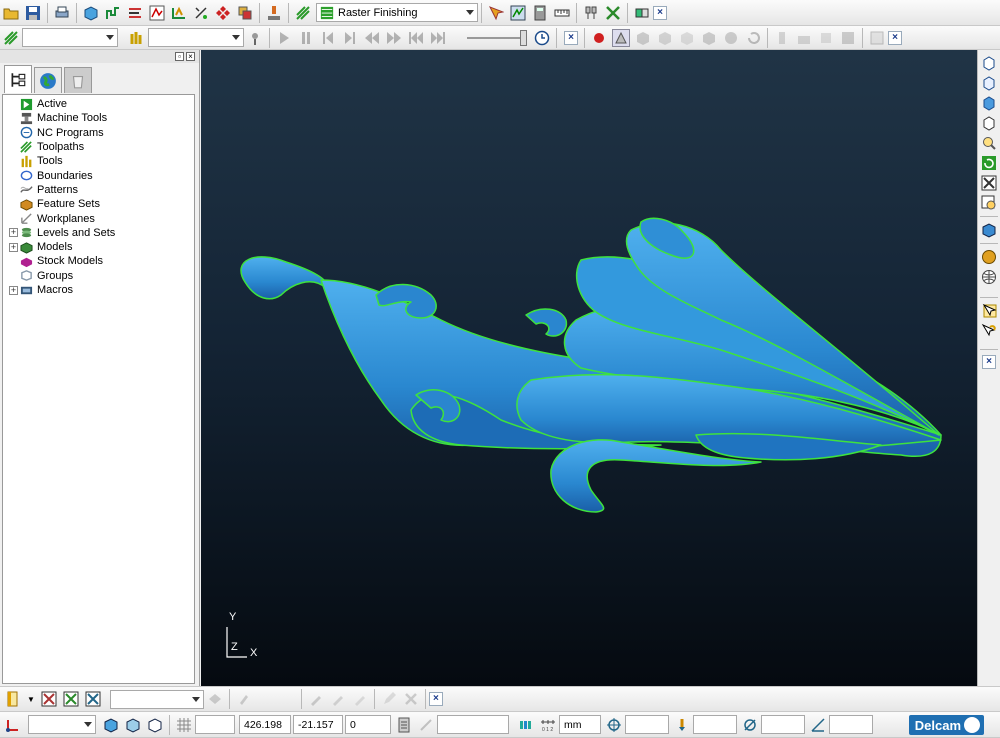 This screenshot has width=1000, height=738. Describe the element at coordinates (542, 38) in the screenshot. I see `clock-icon` at that location.